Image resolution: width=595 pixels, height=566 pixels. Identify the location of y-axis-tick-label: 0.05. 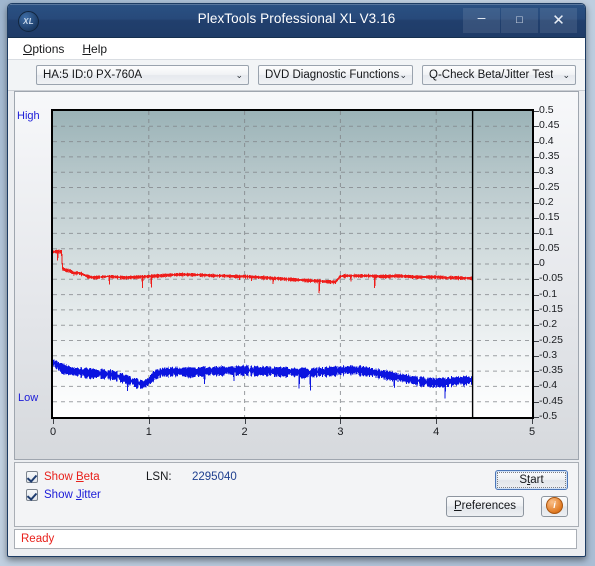
(549, 247).